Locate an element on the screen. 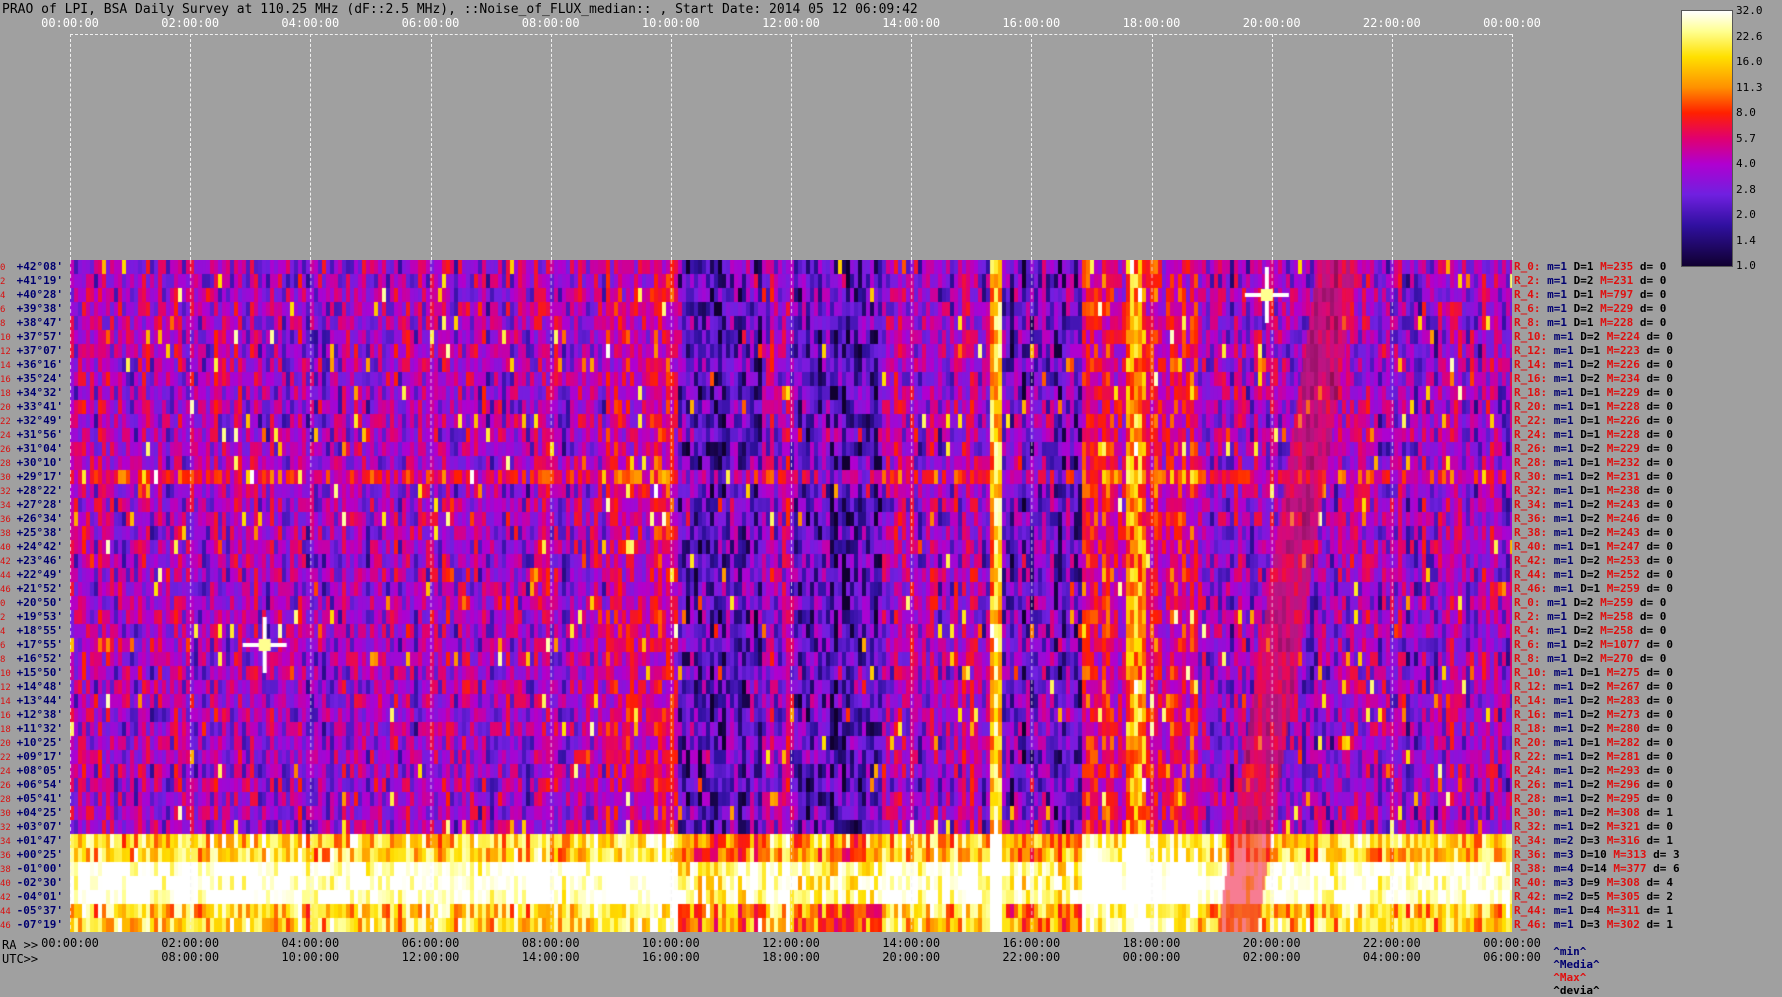 This screenshot has height=997, width=1782. row-index: 12 is located at coordinates (5, 351).